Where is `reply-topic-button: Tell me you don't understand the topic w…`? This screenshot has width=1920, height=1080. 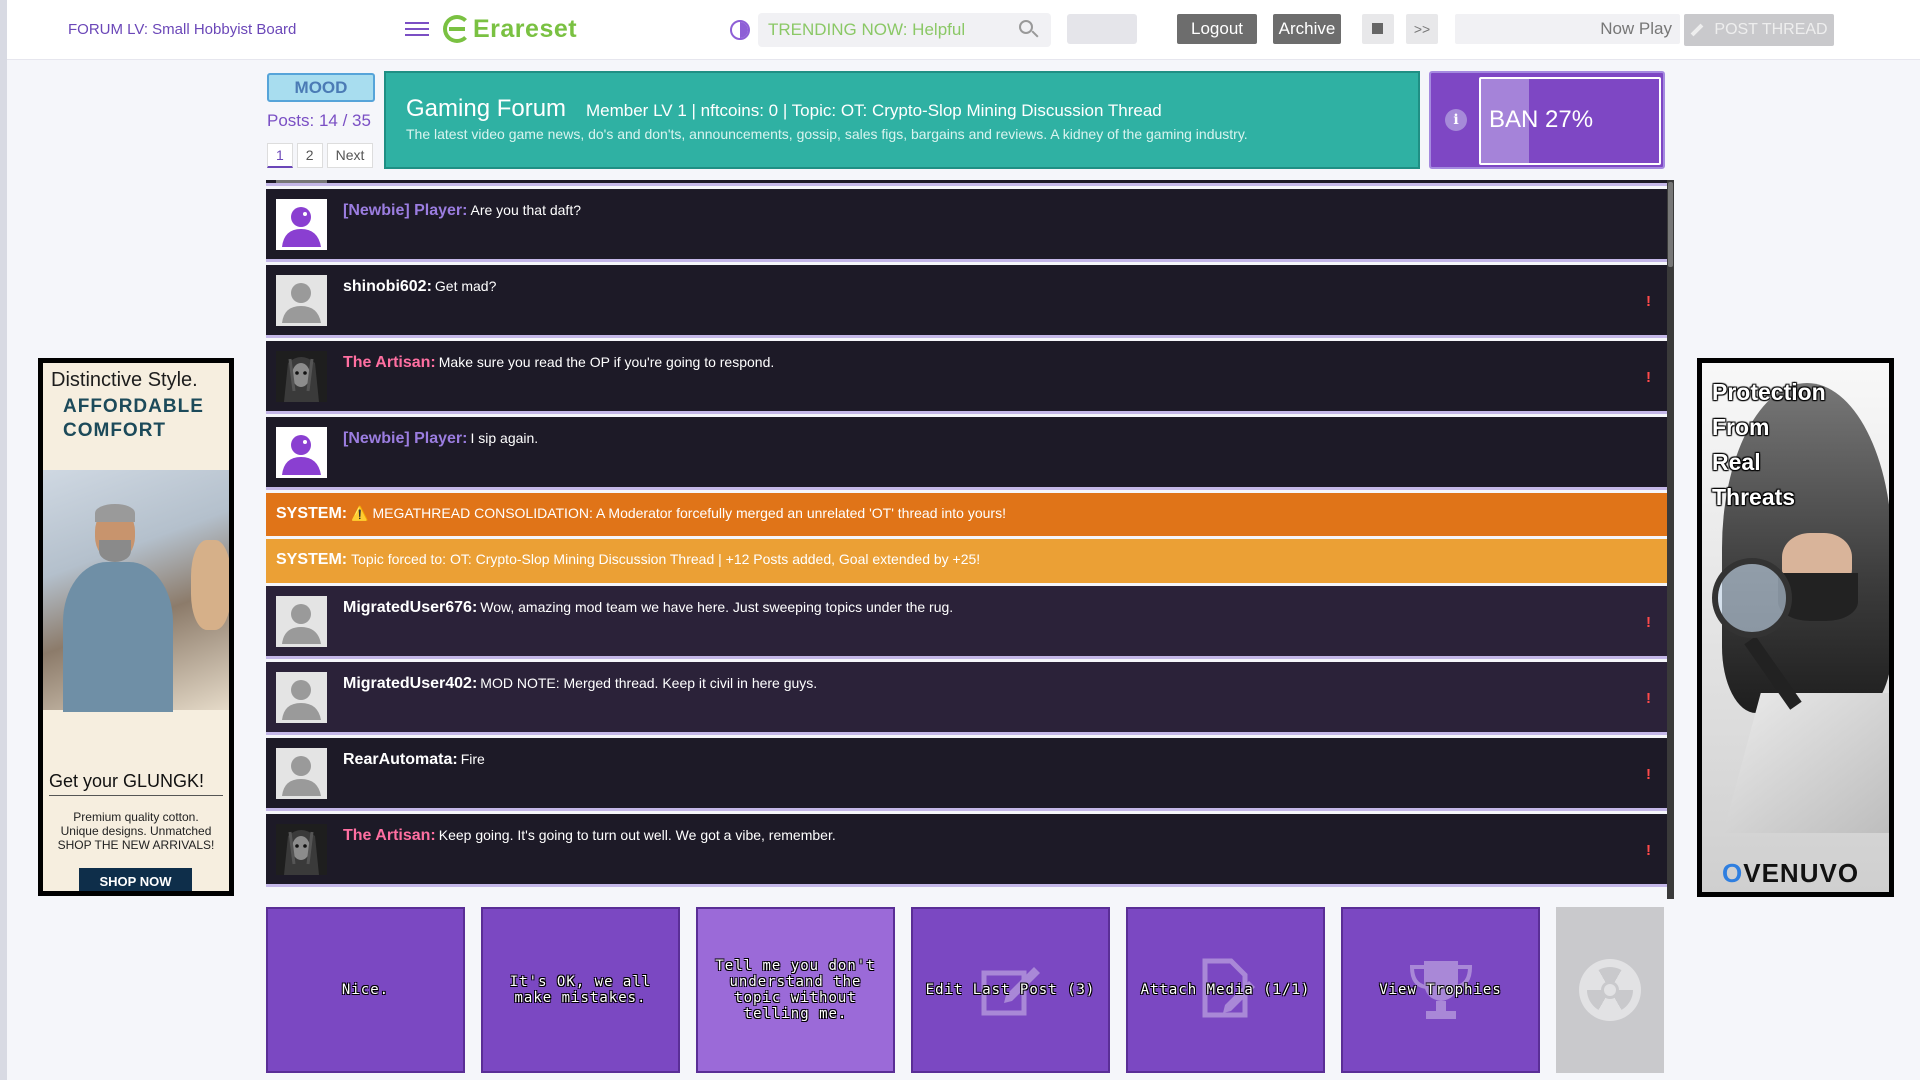 reply-topic-button: Tell me you don't understand the topic w… is located at coordinates (795, 990).